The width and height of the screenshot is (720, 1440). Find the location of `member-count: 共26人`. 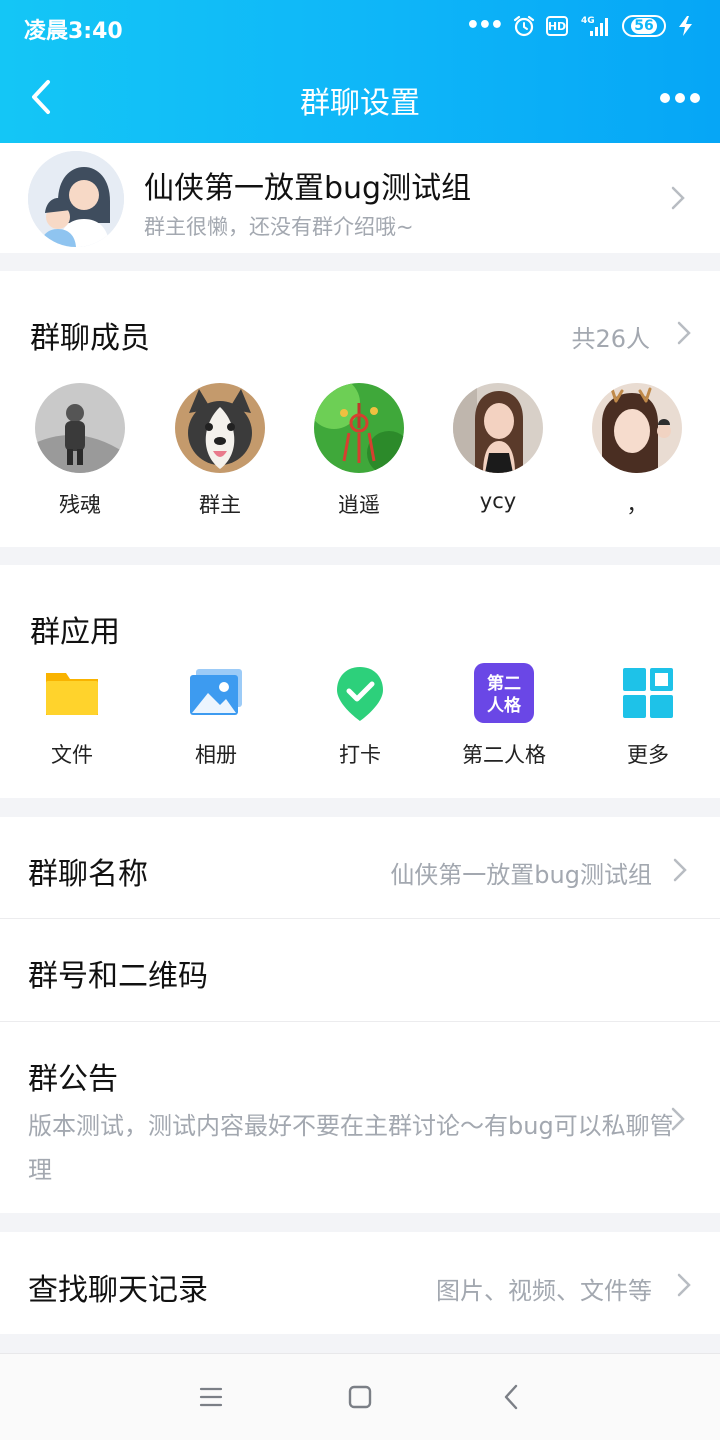

member-count: 共26人 is located at coordinates (610, 336).